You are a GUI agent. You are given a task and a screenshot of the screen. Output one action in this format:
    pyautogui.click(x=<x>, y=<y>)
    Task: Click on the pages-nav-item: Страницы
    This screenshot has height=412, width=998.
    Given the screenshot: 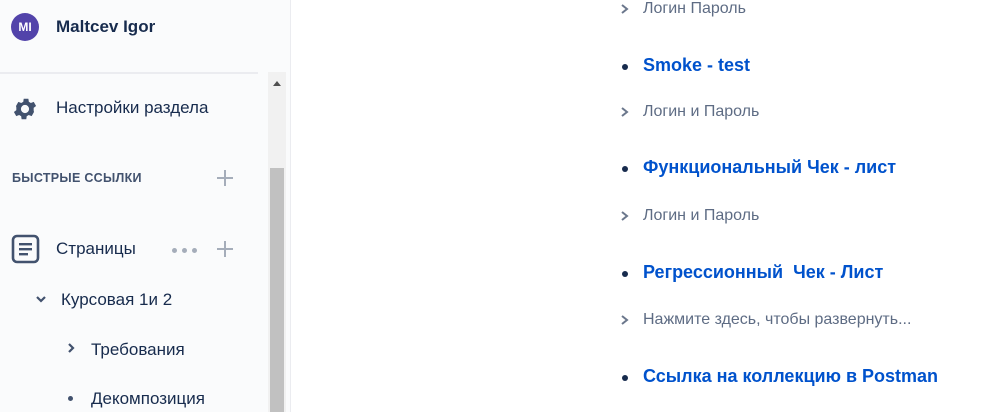 What is the action you would take?
    pyautogui.click(x=129, y=250)
    